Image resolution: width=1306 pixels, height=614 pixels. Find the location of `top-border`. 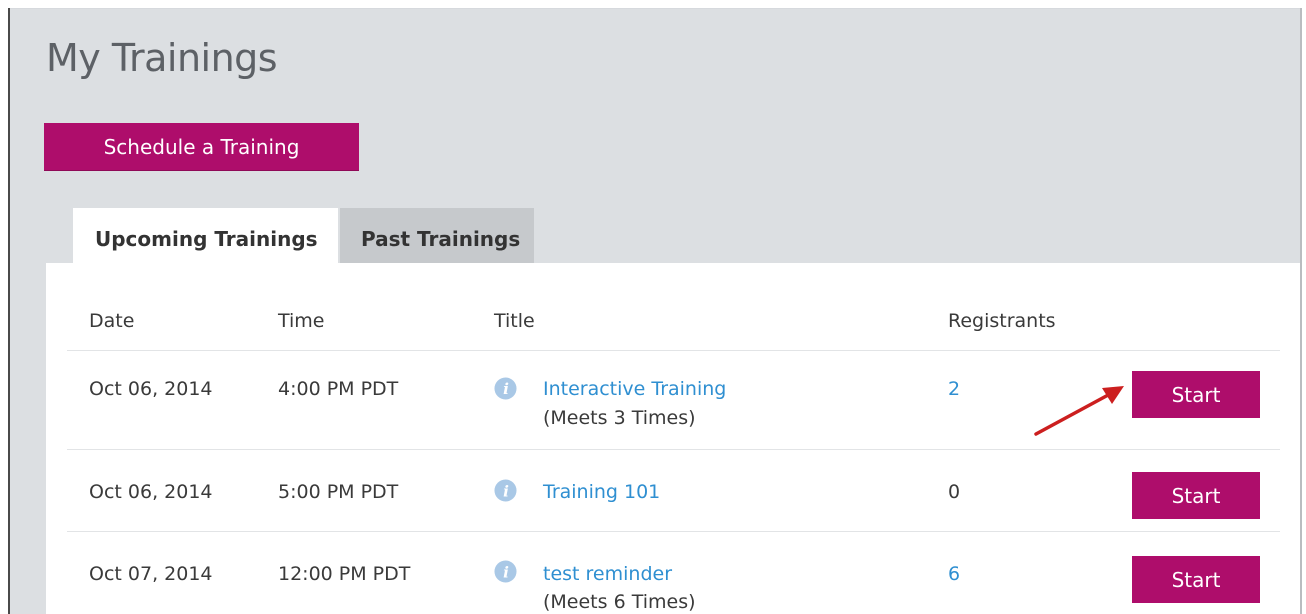

top-border is located at coordinates (655, 8).